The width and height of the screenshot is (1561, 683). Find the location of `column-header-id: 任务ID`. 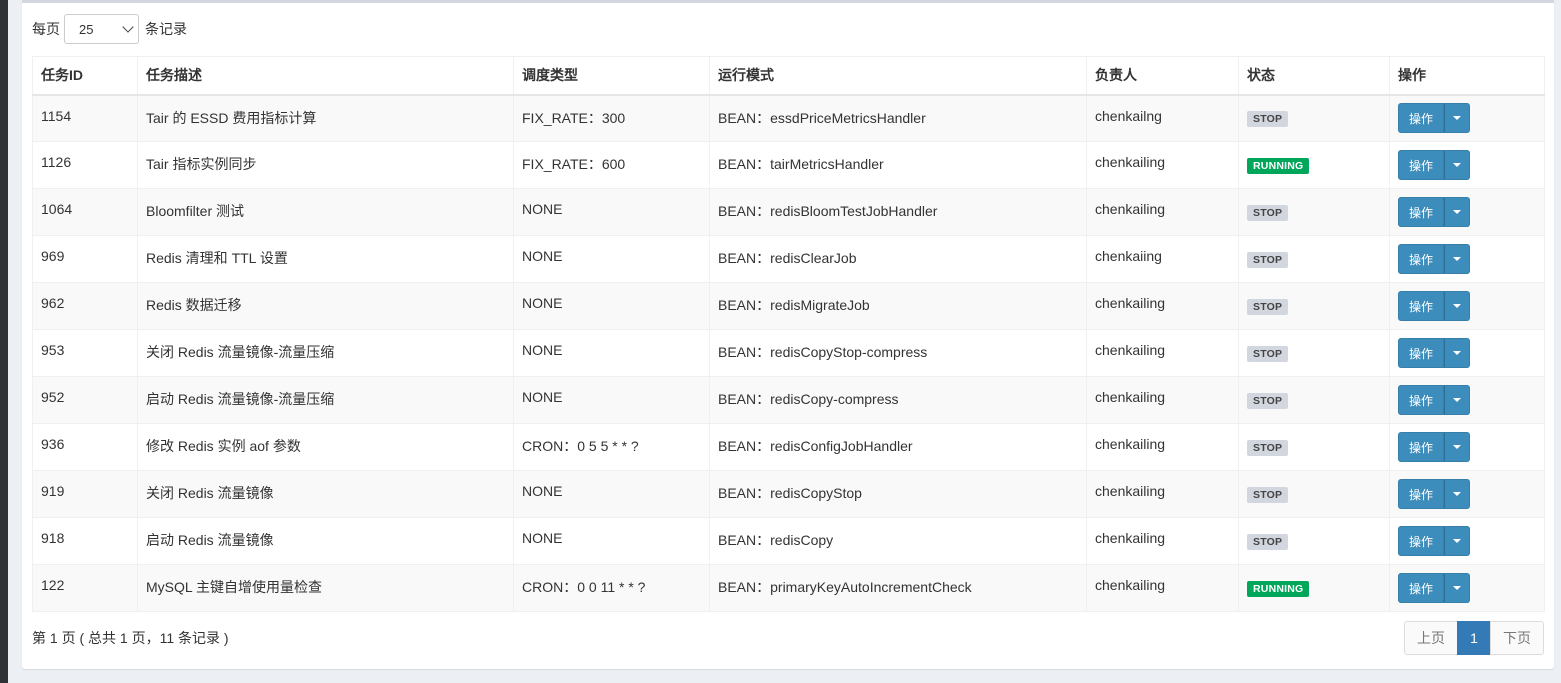

column-header-id: 任务ID is located at coordinates (85, 76).